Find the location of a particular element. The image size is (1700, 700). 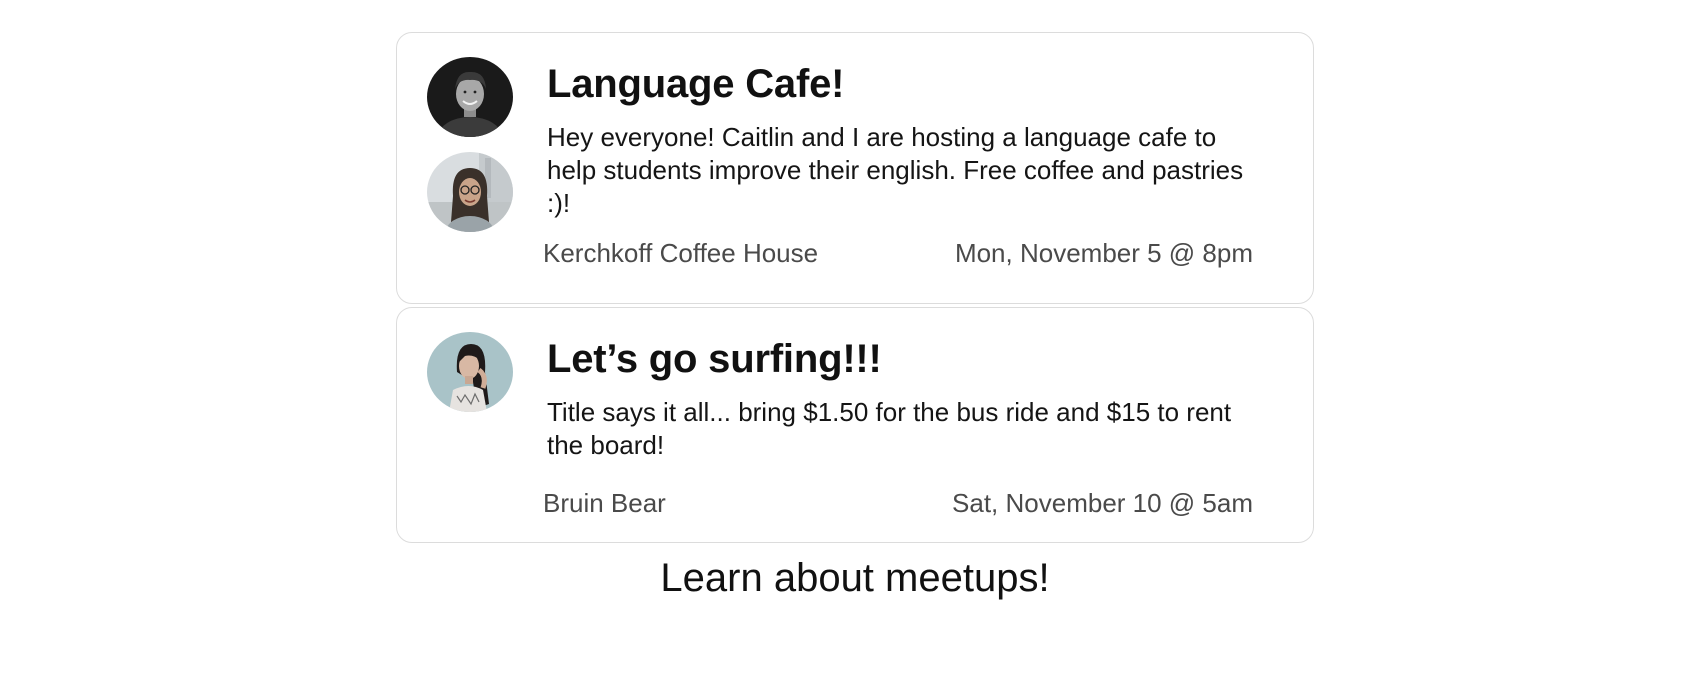

avatar-photo-woman-dark-hair is located at coordinates (470, 372).